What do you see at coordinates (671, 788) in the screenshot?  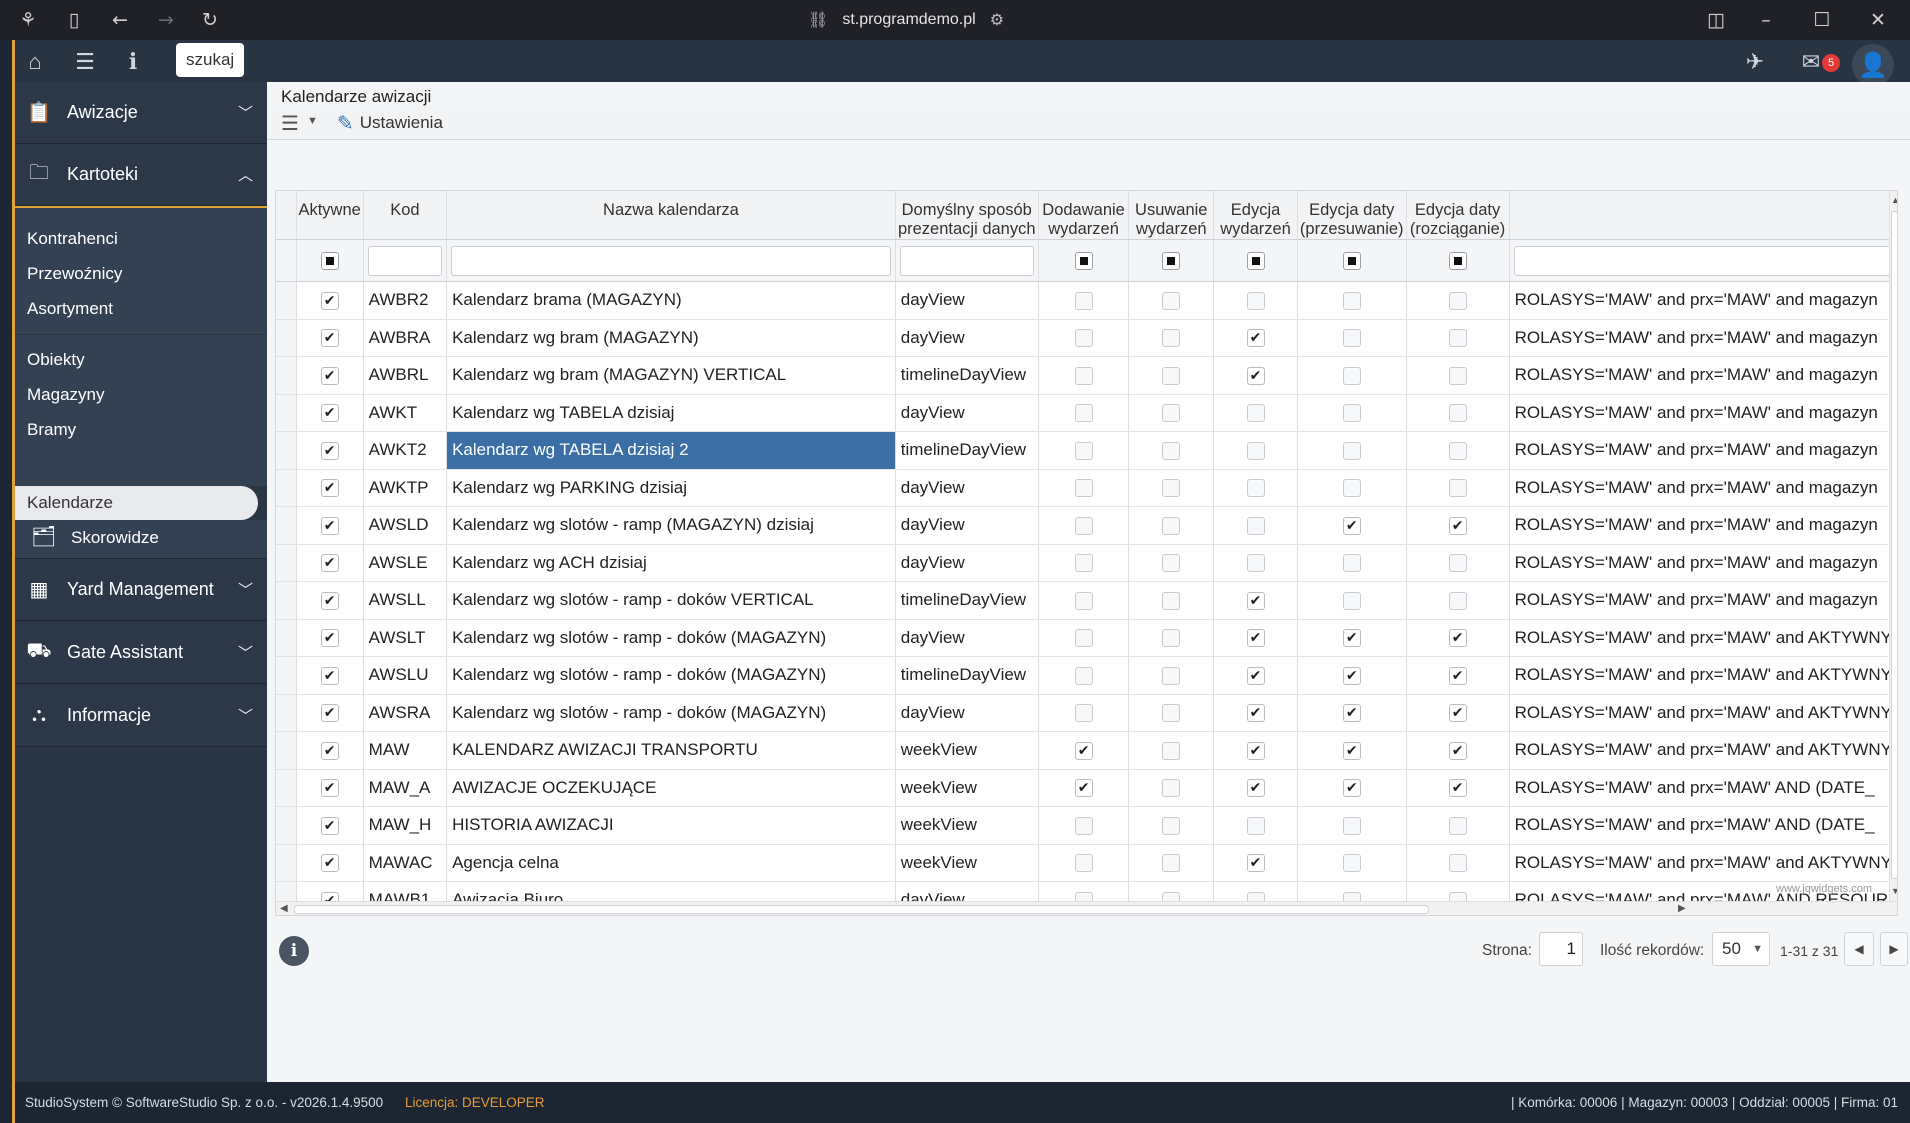 I see `cell-nazwa: AWIZACJE OCZEKUJĄCE` at bounding box center [671, 788].